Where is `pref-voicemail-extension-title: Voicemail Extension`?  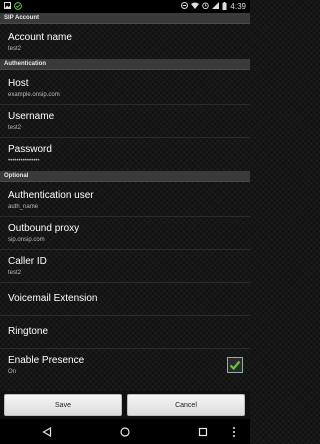 pref-voicemail-extension-title: Voicemail Extension is located at coordinates (53, 298).